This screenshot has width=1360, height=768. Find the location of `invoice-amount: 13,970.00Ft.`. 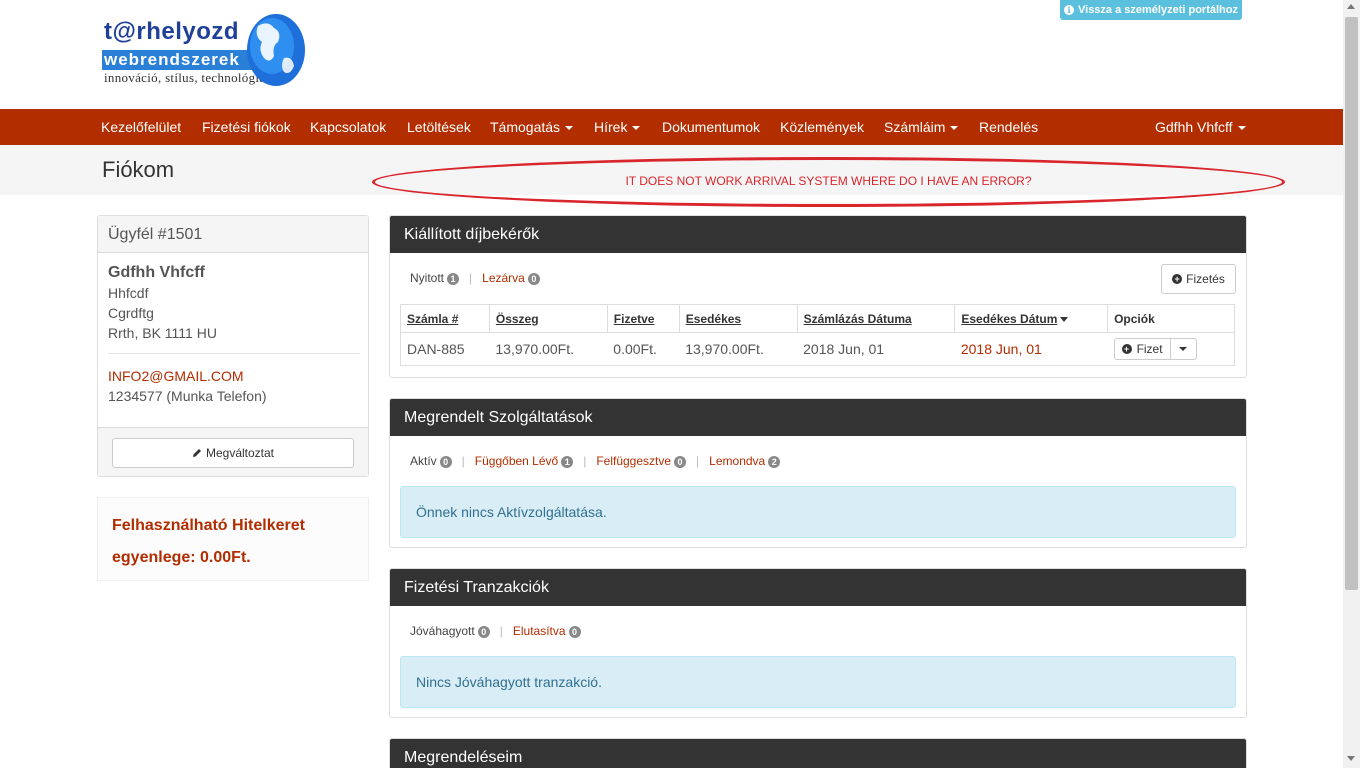

invoice-amount: 13,970.00Ft. is located at coordinates (548, 349).